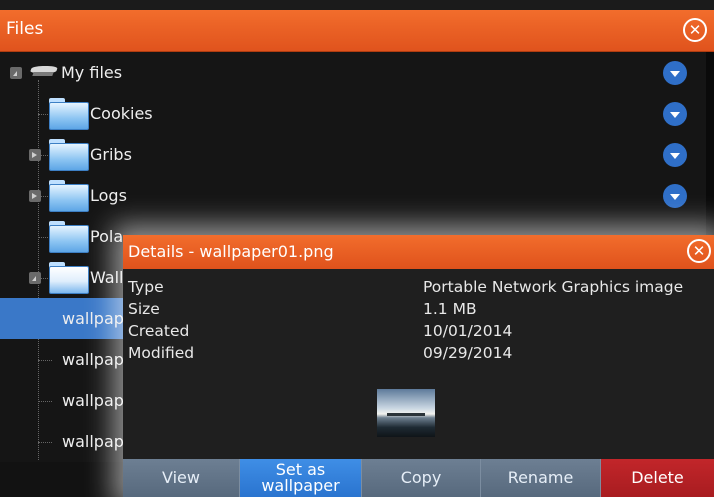 The height and width of the screenshot is (497, 714). What do you see at coordinates (468, 331) in the screenshot?
I see `detail-value: 10/01/2014` at bounding box center [468, 331].